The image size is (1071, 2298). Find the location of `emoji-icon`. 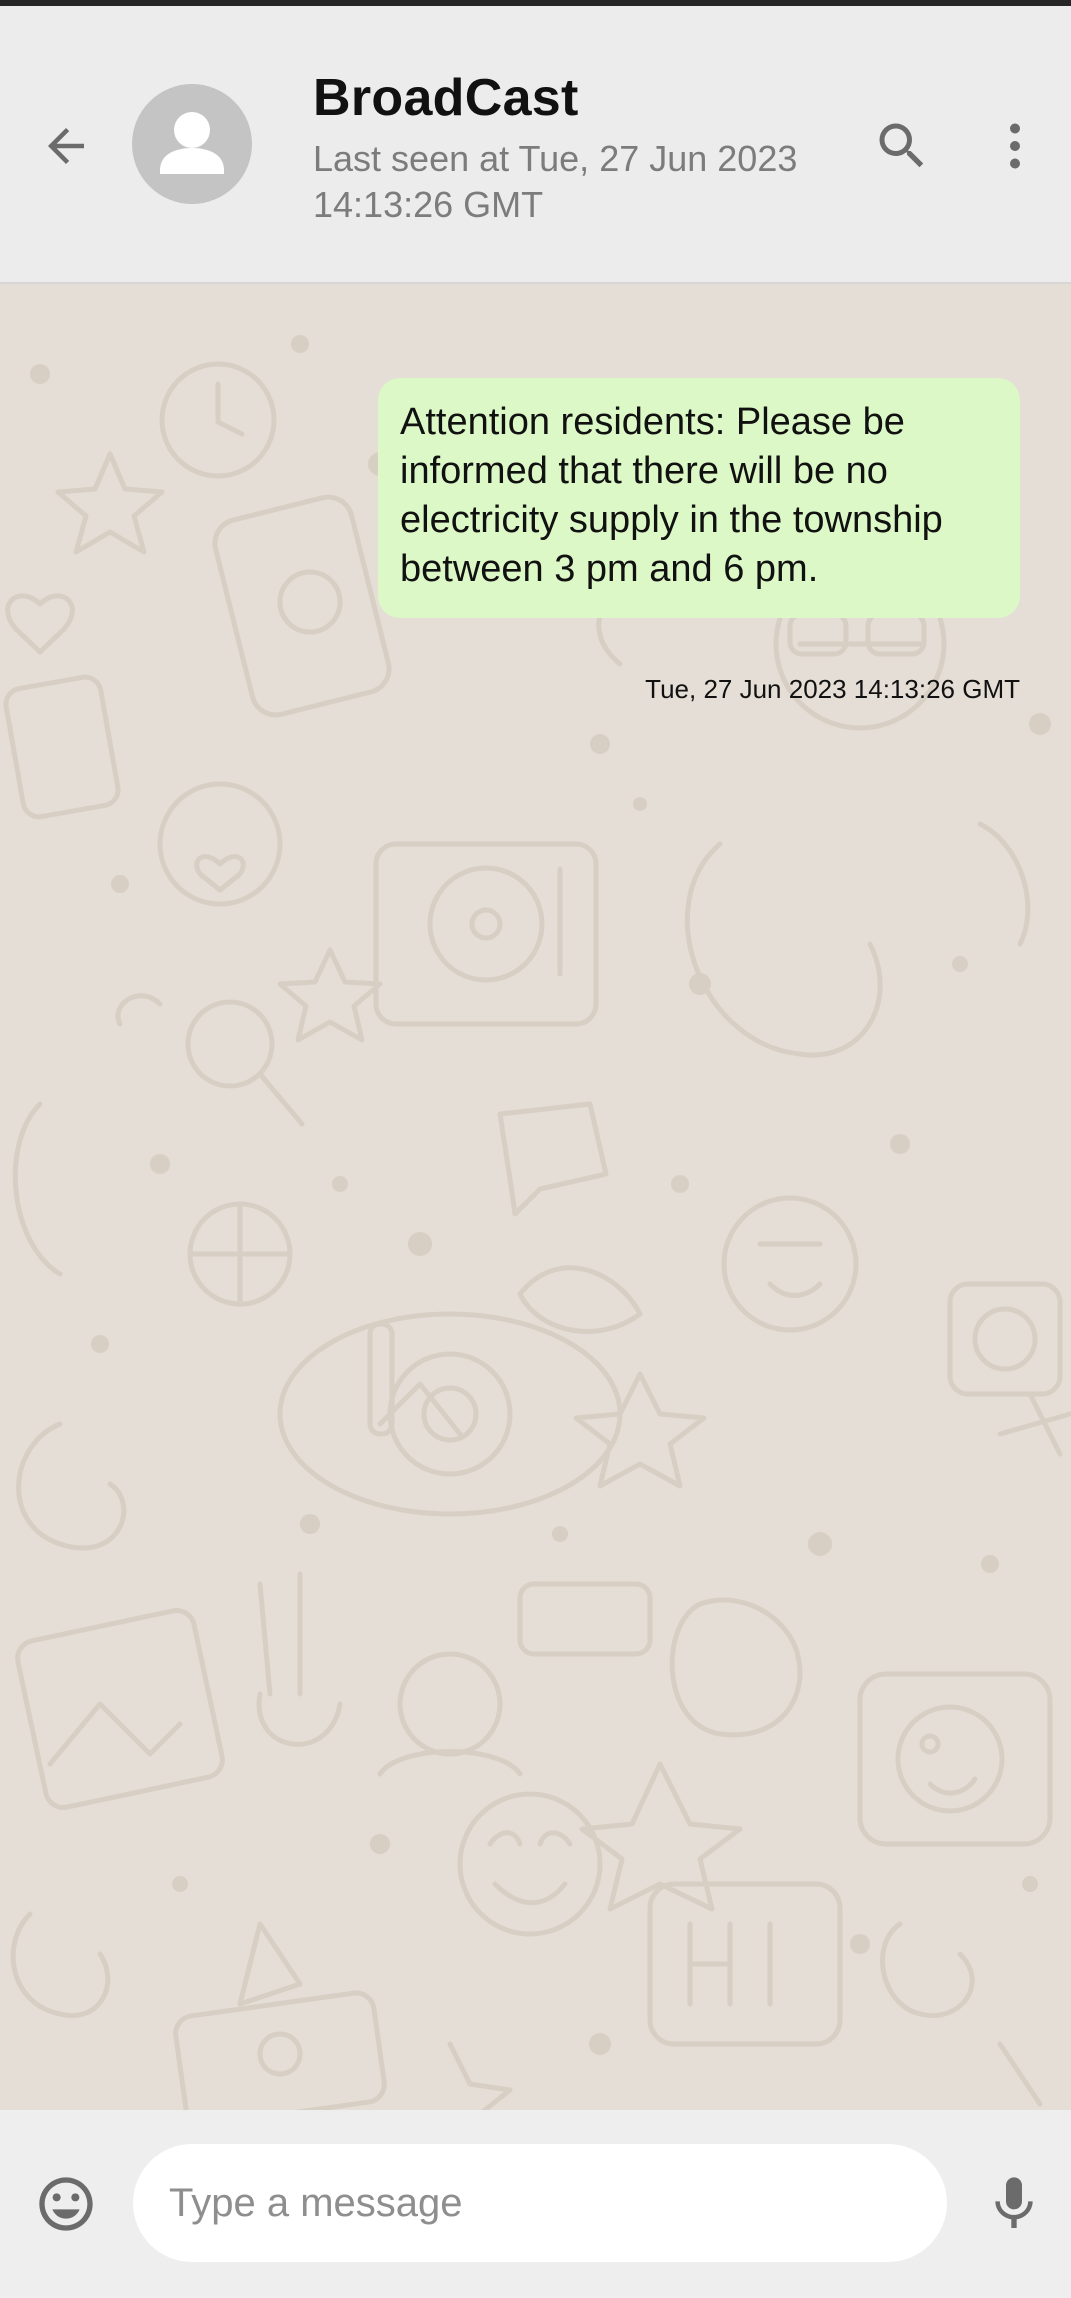

emoji-icon is located at coordinates (66, 2204).